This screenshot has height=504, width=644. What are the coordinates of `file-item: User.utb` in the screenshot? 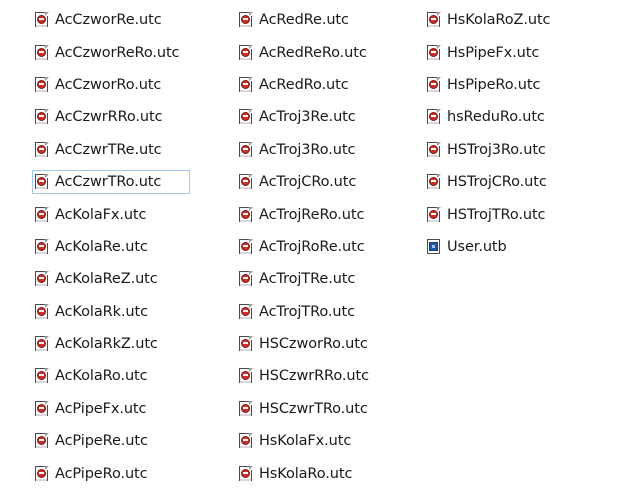 It's located at (485, 247).